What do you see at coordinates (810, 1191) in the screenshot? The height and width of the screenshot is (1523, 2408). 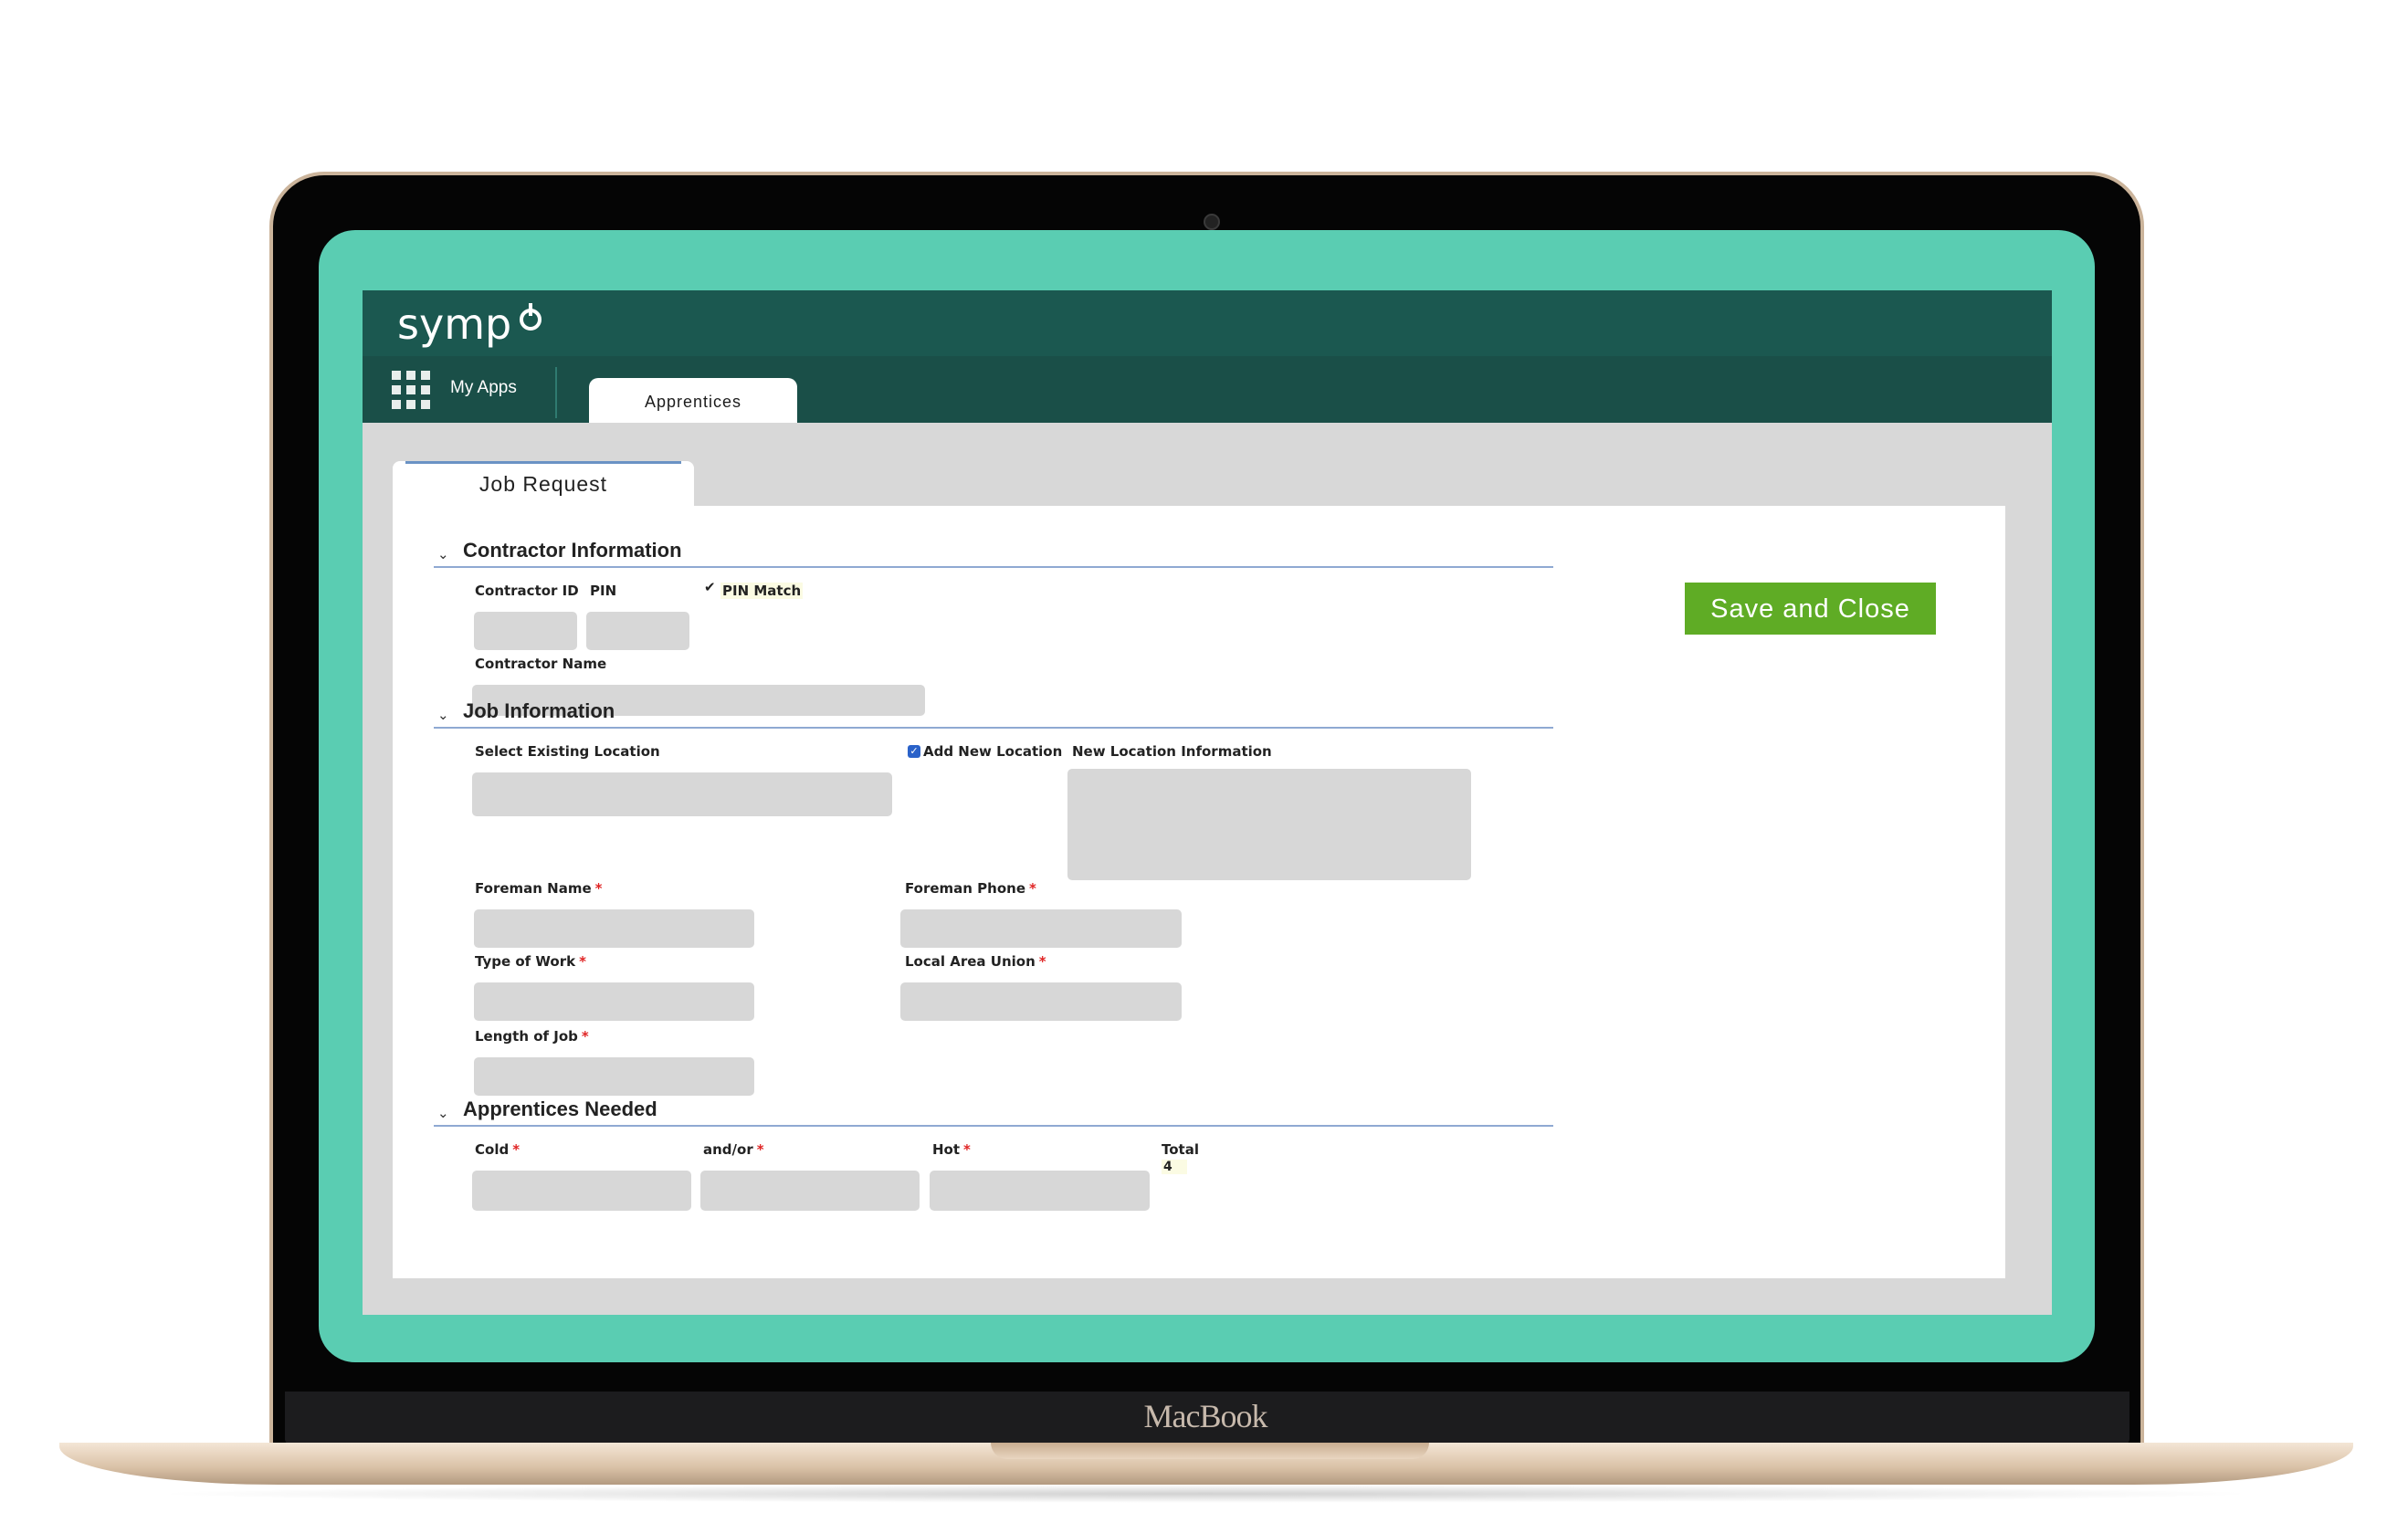 I see `and-or-field` at bounding box center [810, 1191].